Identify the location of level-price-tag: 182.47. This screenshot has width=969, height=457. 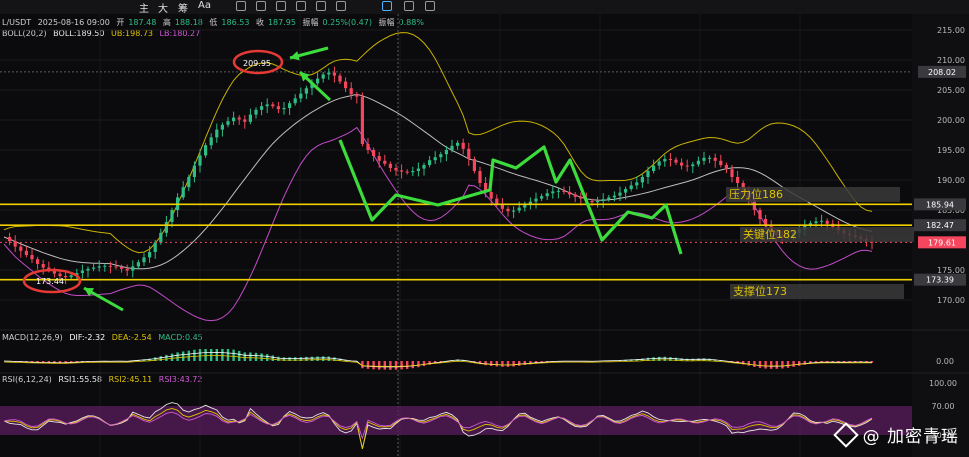
(940, 225).